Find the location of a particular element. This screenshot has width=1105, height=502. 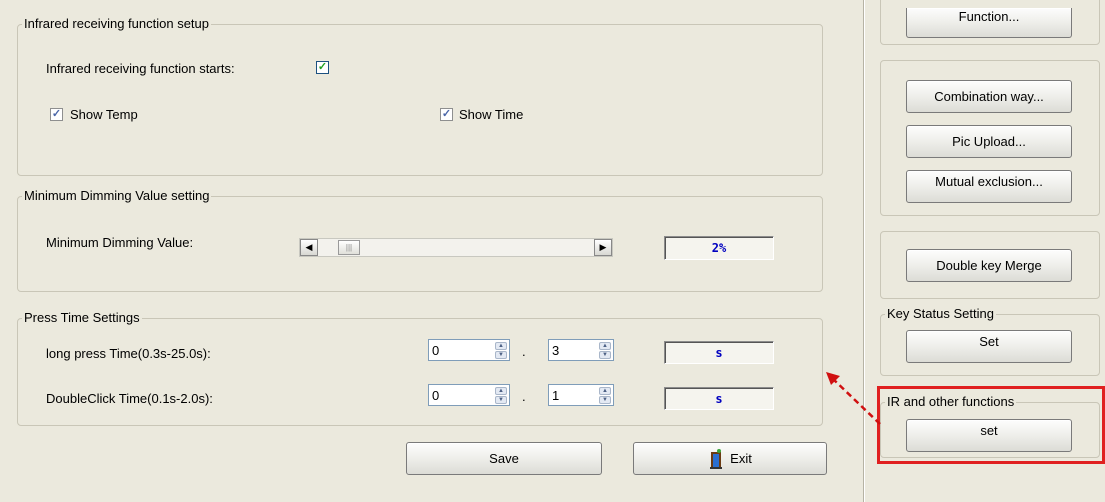

chevron-left-icon: ◀ is located at coordinates (309, 247).